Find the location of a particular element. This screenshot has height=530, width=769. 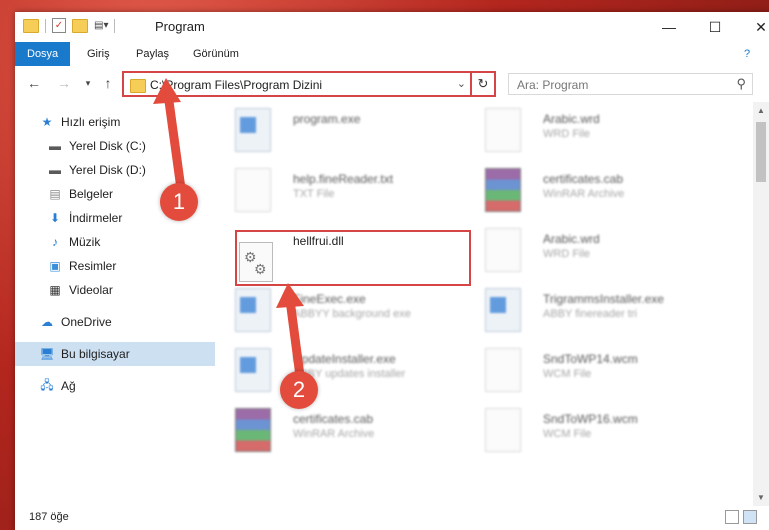

step-marker-2: 2 is located at coordinates (299, 390).